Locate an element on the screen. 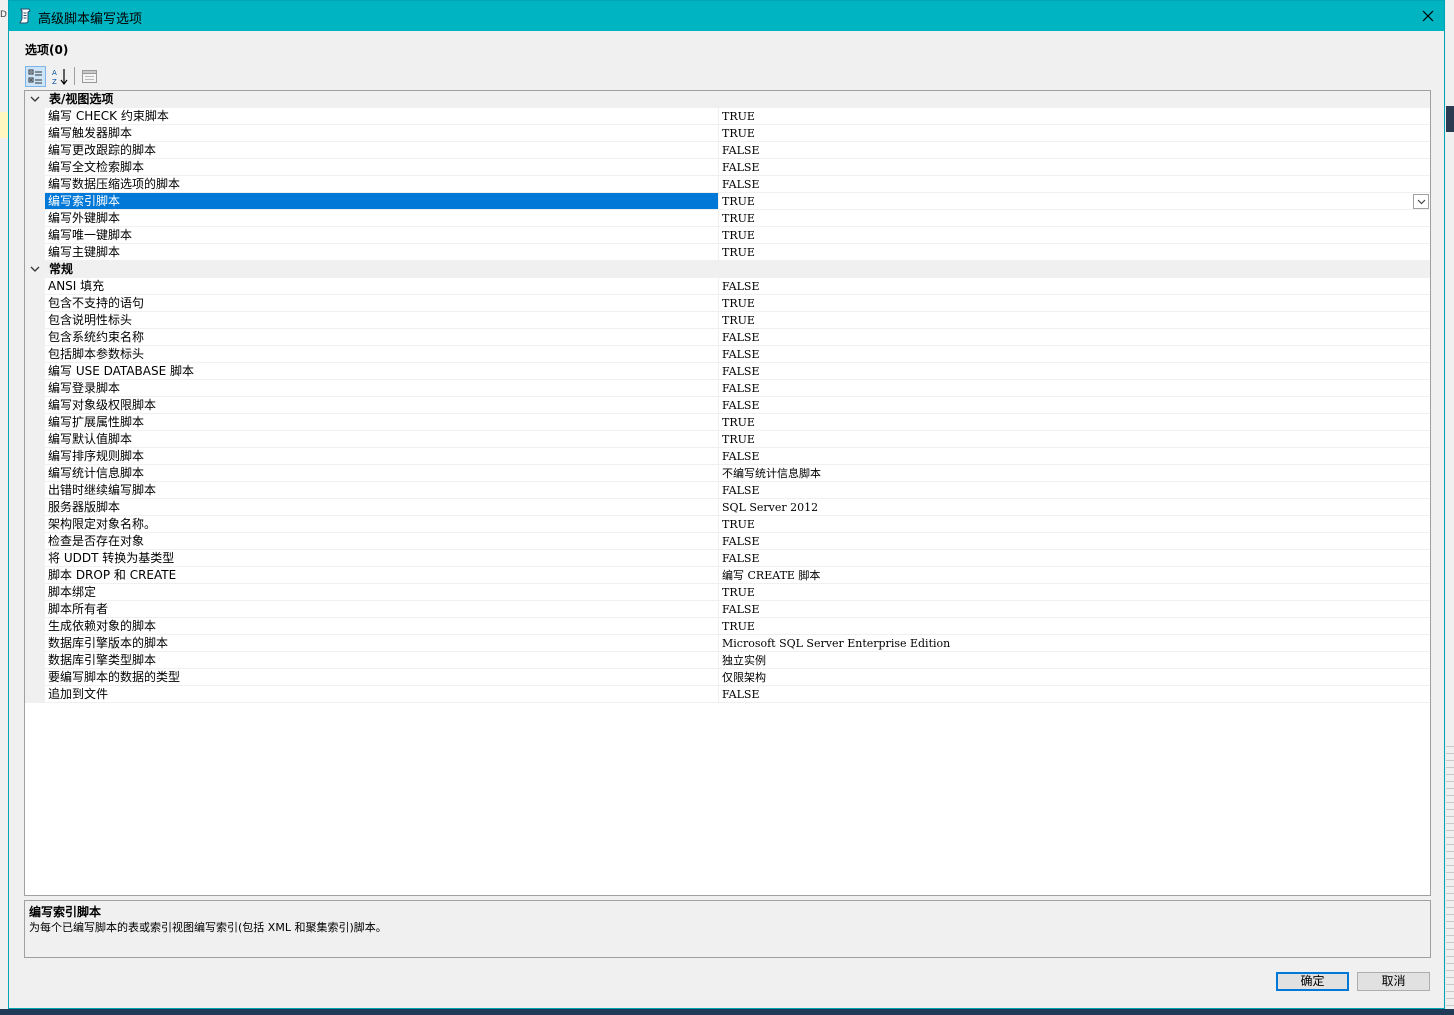 The width and height of the screenshot is (1454, 1015). cancel-button: 取消 is located at coordinates (1393, 981).